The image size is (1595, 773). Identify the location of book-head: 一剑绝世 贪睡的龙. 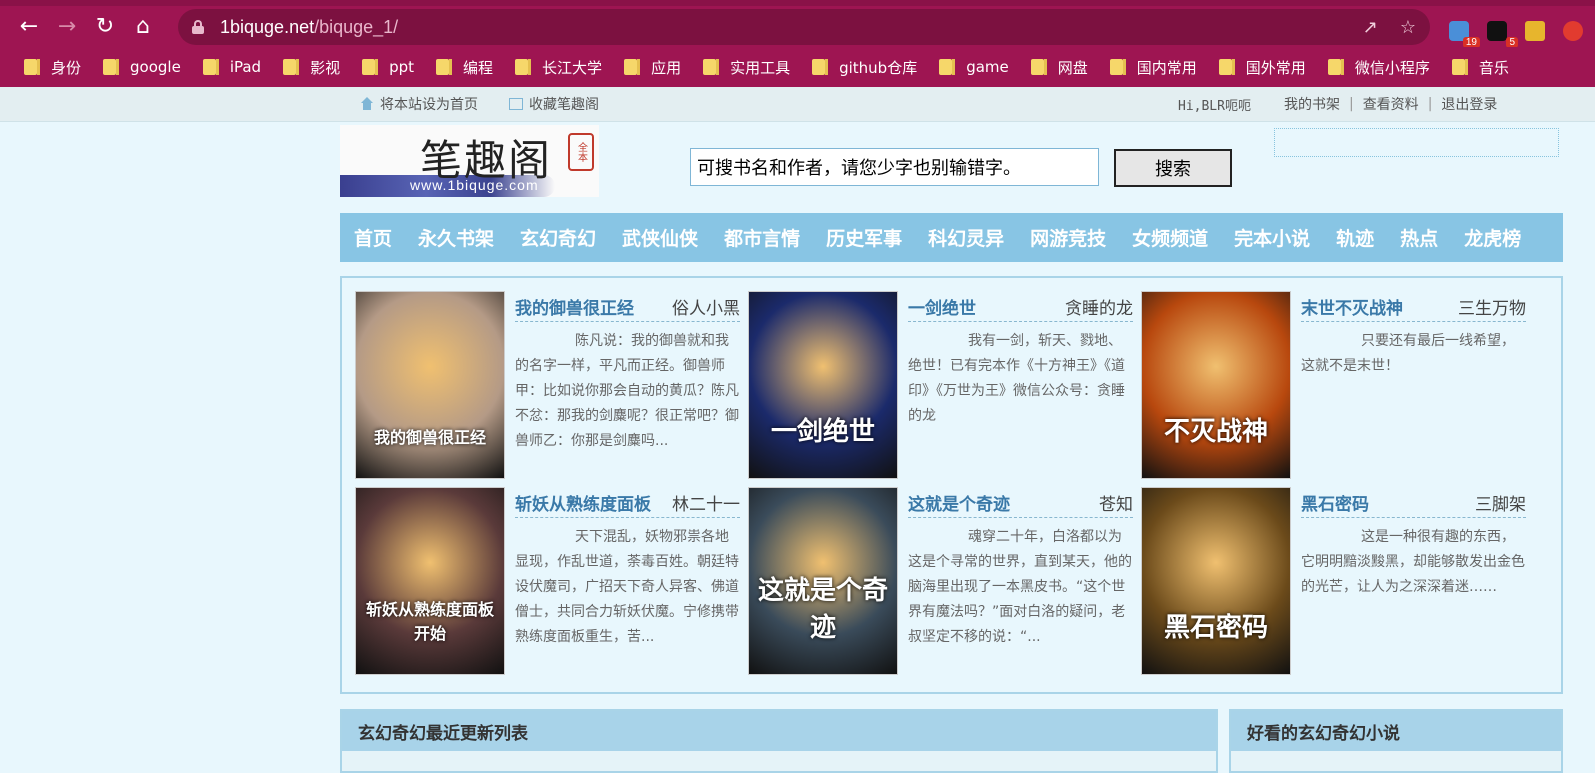
(1020, 306).